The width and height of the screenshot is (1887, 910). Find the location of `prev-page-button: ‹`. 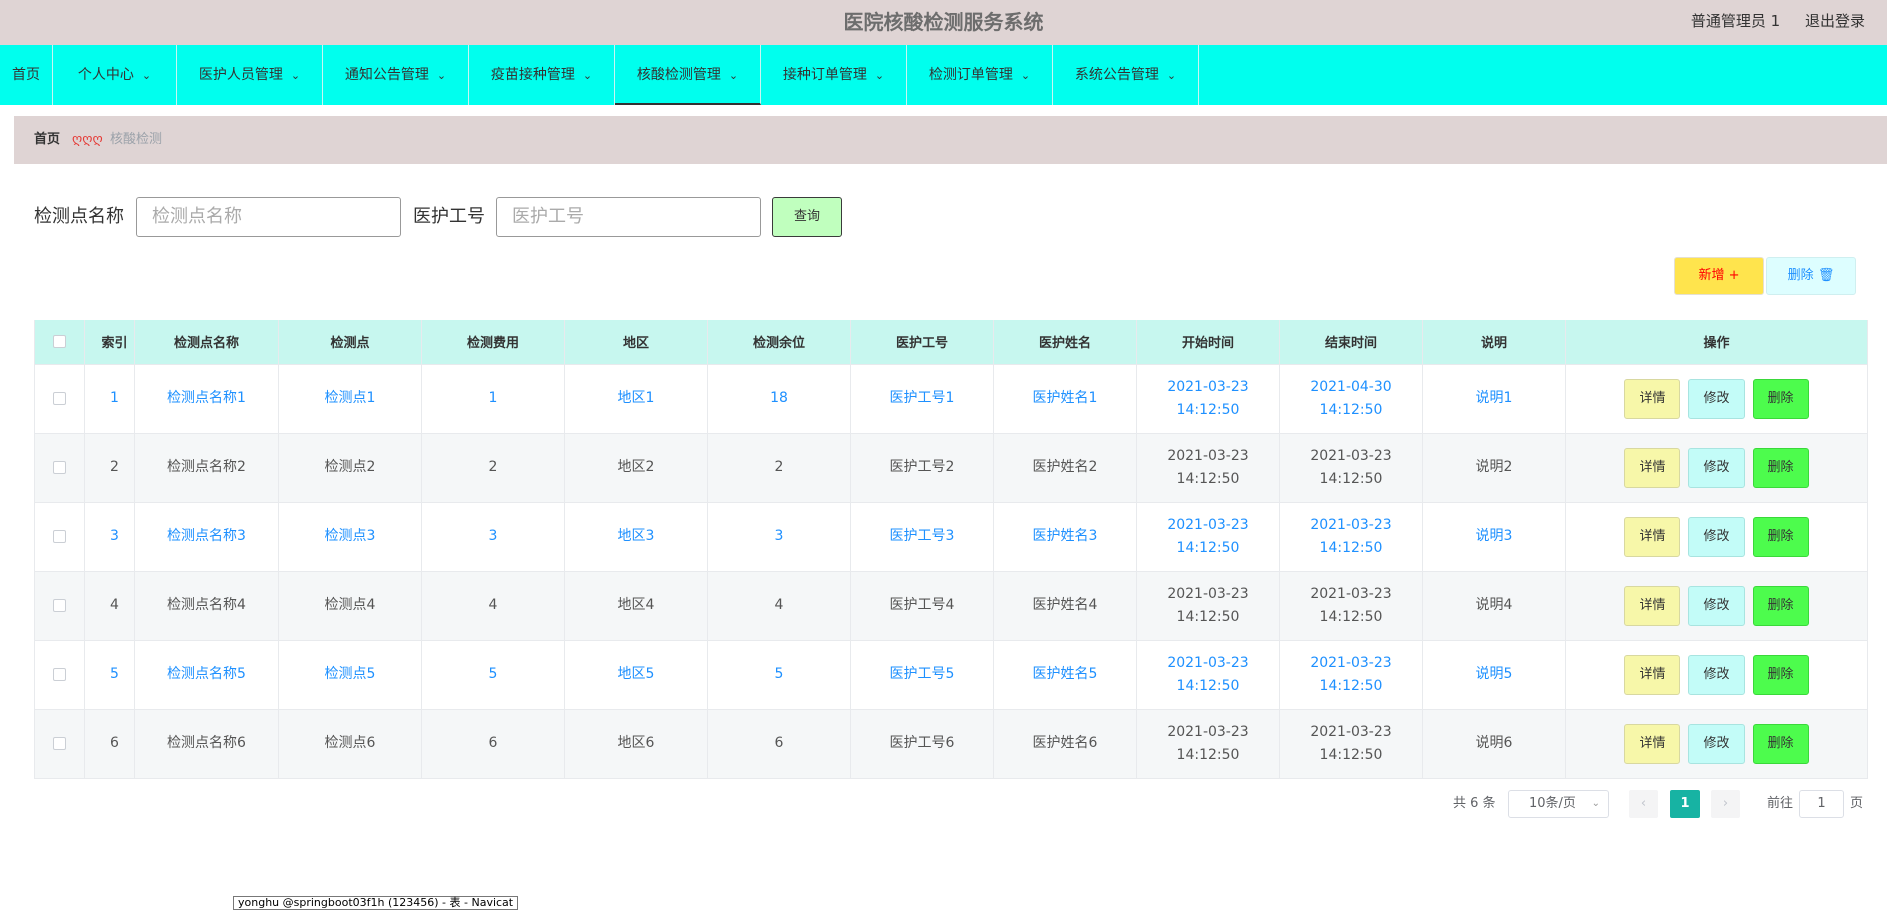

prev-page-button: ‹ is located at coordinates (1643, 804).